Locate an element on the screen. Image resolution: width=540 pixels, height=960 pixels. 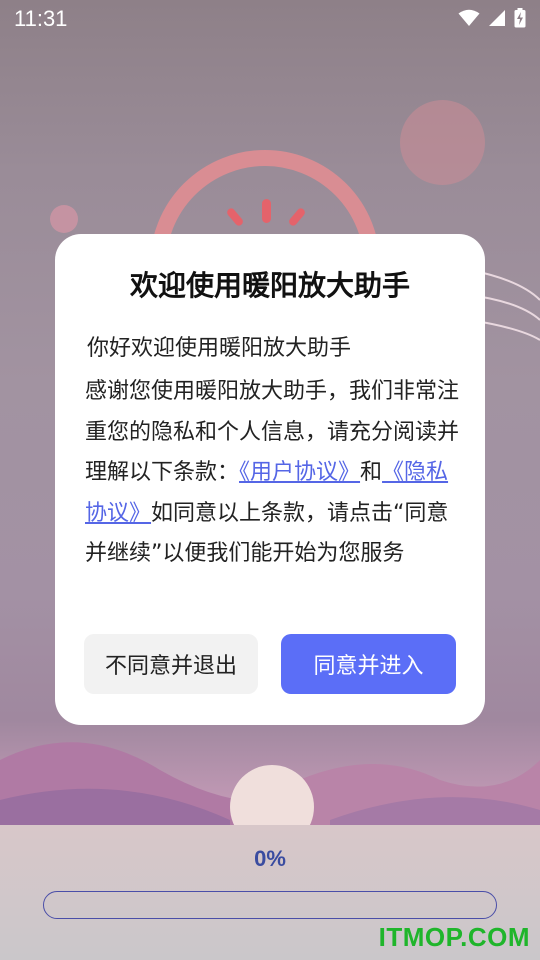
dialog-title: 欢迎使用暖阳放大助手 is located at coordinates (269, 285).